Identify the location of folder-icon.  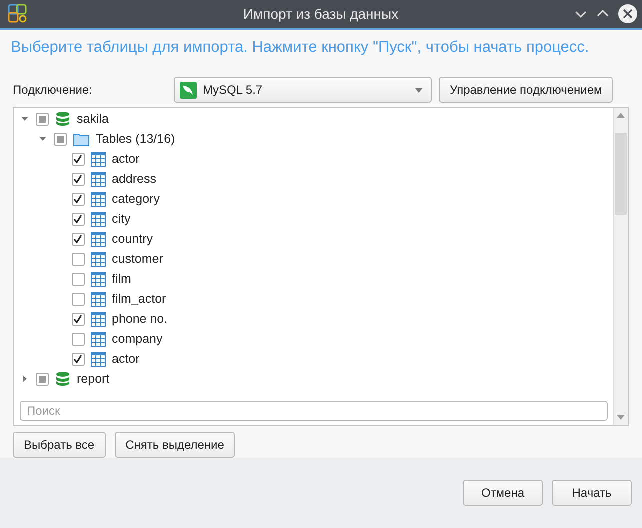
(81, 139).